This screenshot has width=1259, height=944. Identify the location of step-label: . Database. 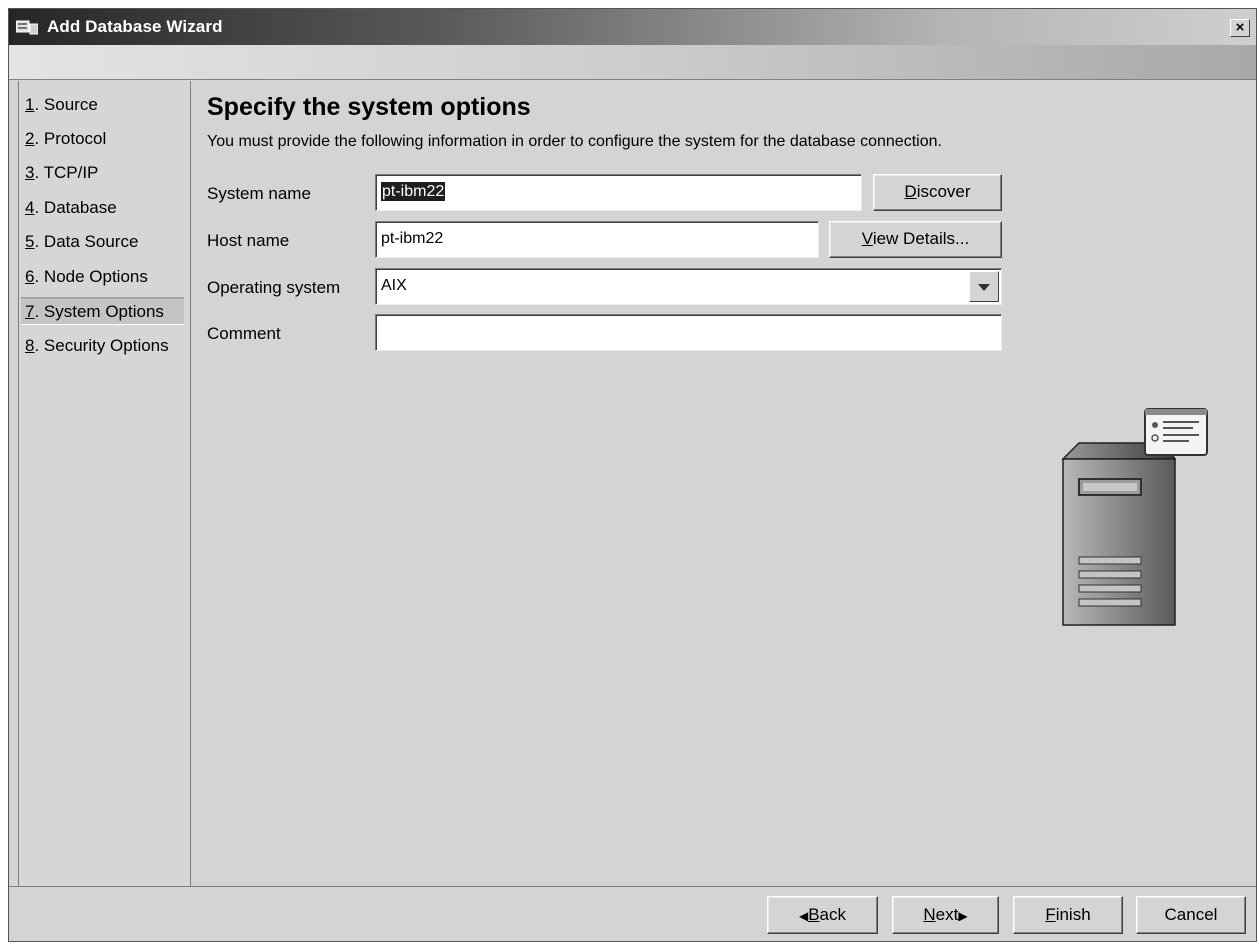
(75, 207).